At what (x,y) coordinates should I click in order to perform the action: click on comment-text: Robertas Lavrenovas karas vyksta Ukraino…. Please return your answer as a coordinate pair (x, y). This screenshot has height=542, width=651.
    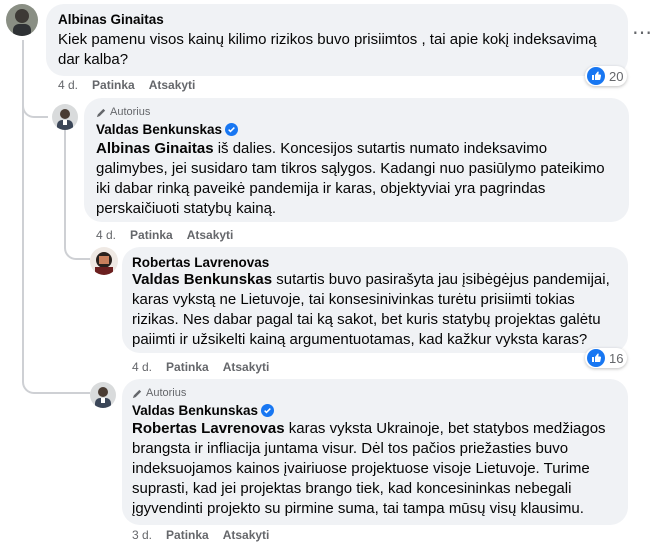
    Looking at the image, I should click on (369, 468).